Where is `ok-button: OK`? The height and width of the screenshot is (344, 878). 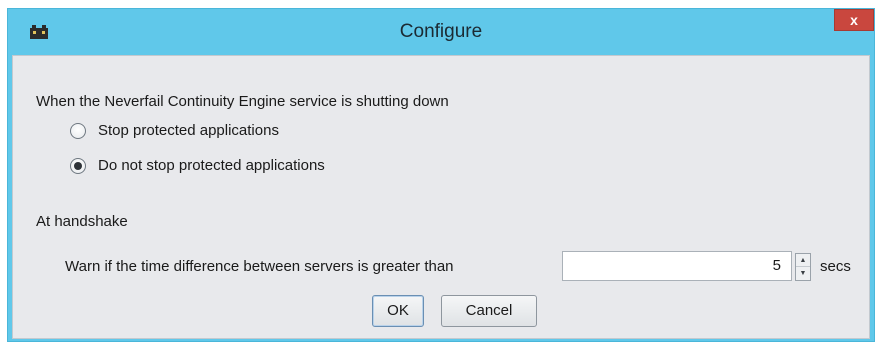 ok-button: OK is located at coordinates (398, 311).